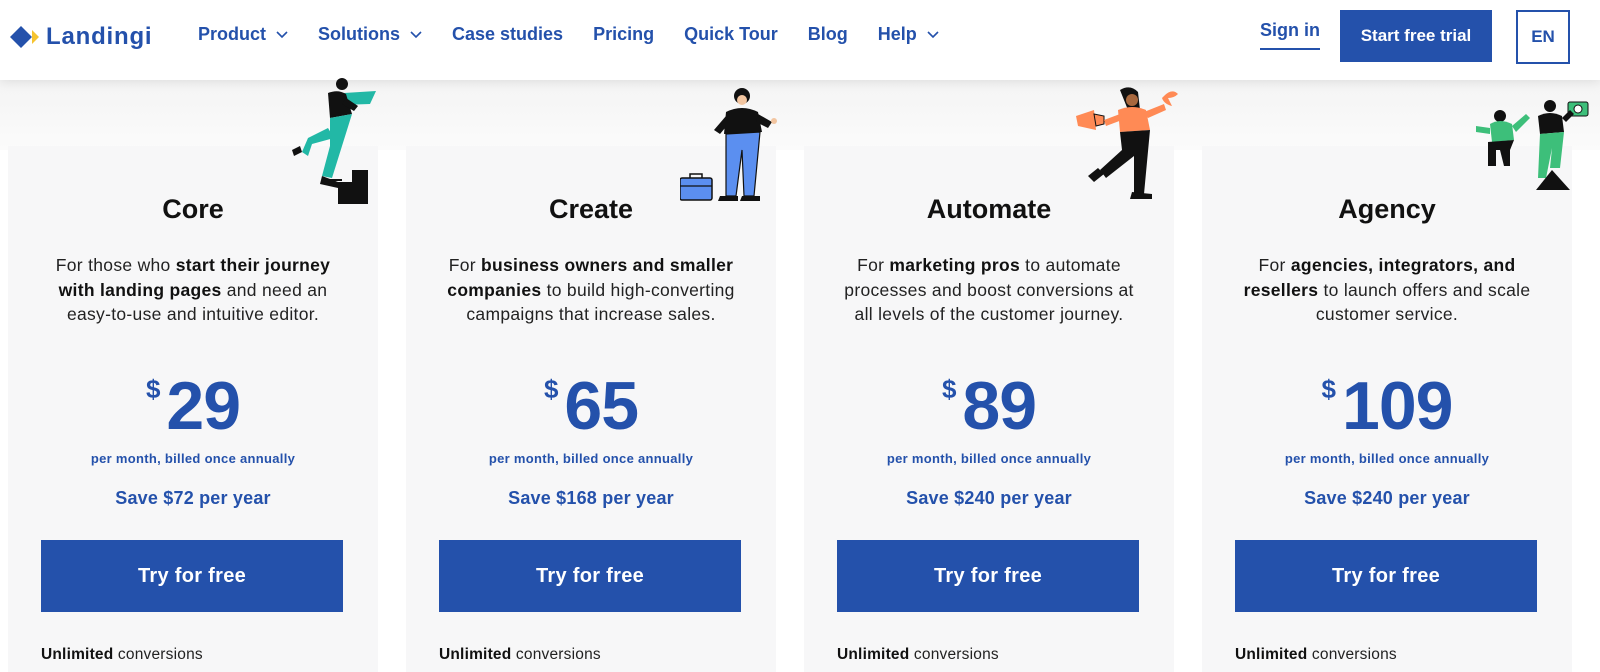 The height and width of the screenshot is (672, 1600). What do you see at coordinates (1532, 145) in the screenshot?
I see `team-people-icon` at bounding box center [1532, 145].